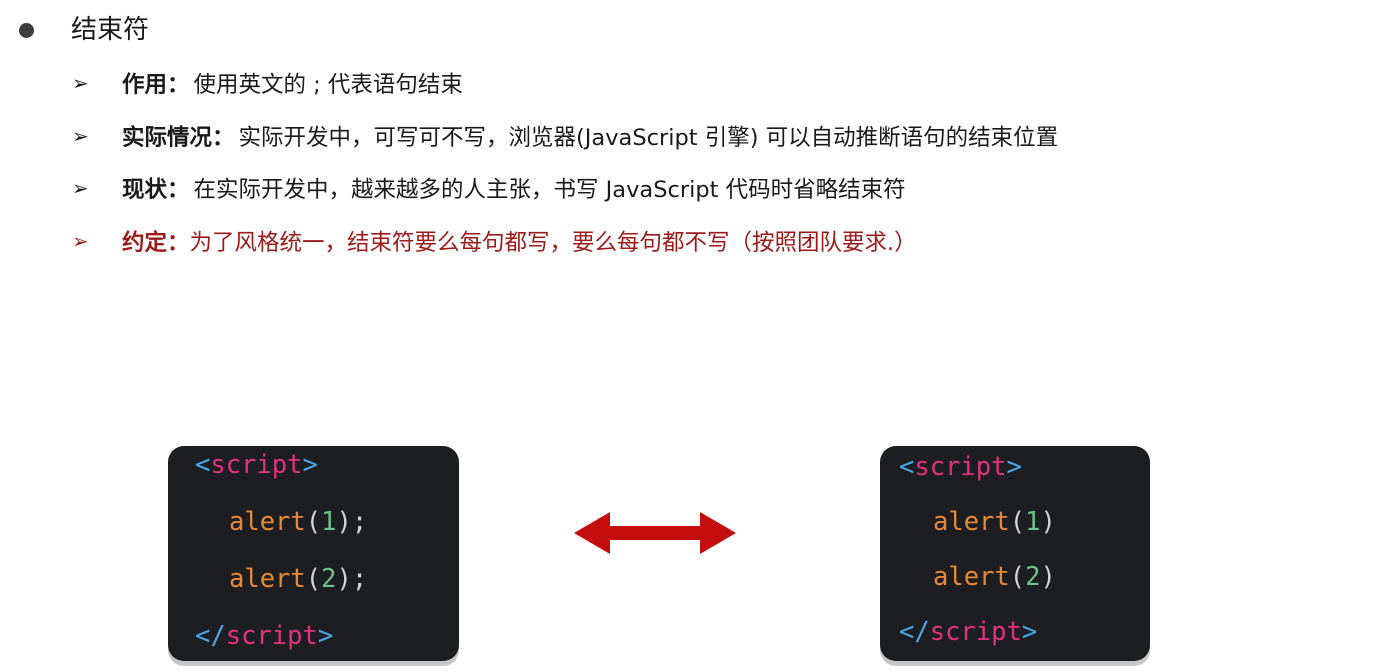 This screenshot has width=1387, height=671. I want to click on point-label: 实际情况：, so click(178, 138).